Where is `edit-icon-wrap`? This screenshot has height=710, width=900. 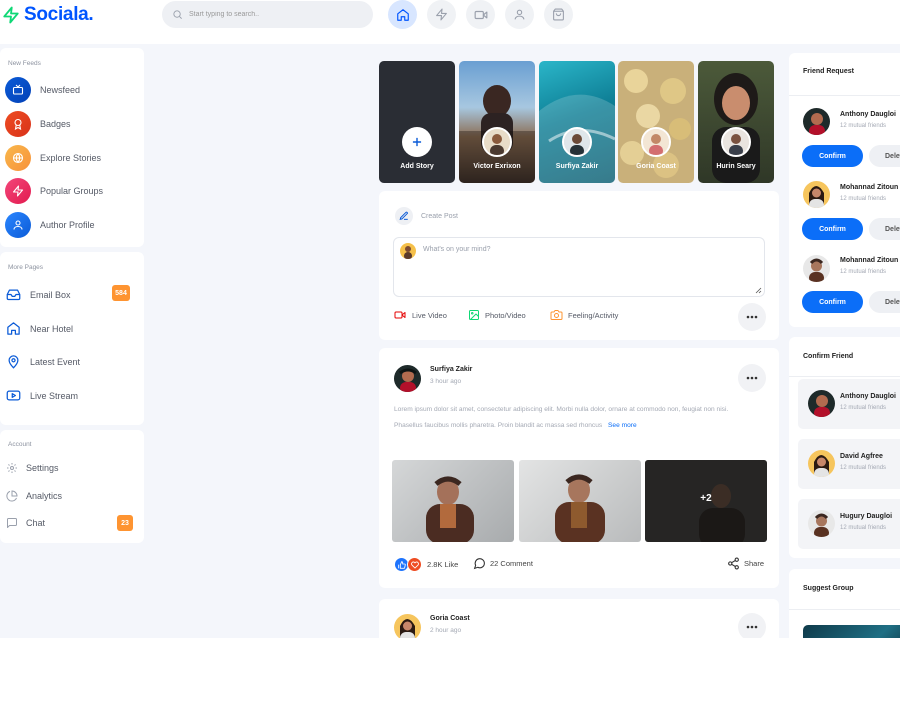 edit-icon-wrap is located at coordinates (404, 216).